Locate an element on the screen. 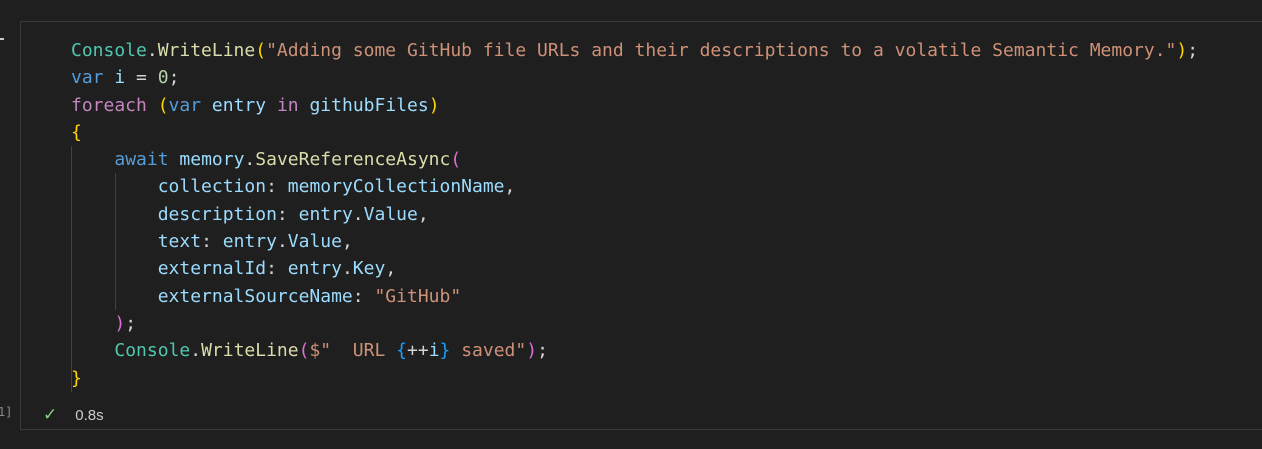 This screenshot has height=449, width=1262. code-token: 0 is located at coordinates (163, 78).